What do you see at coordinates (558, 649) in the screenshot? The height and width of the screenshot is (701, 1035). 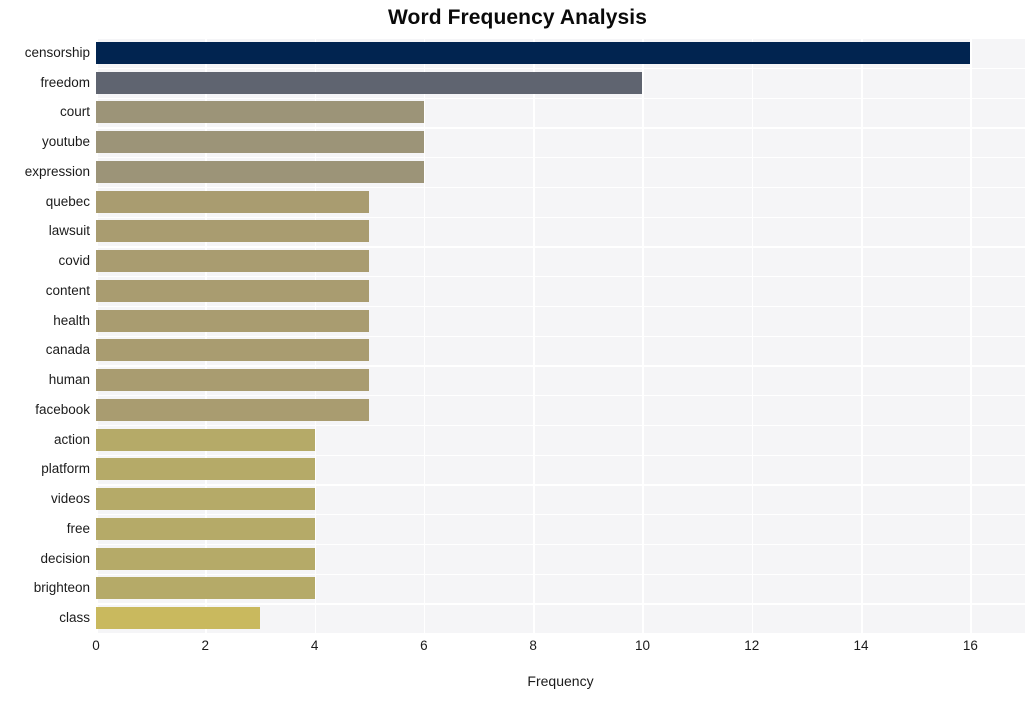 I see `x-axis-tick-labels: 0 2 4 6 8 10 12 14 16` at bounding box center [558, 649].